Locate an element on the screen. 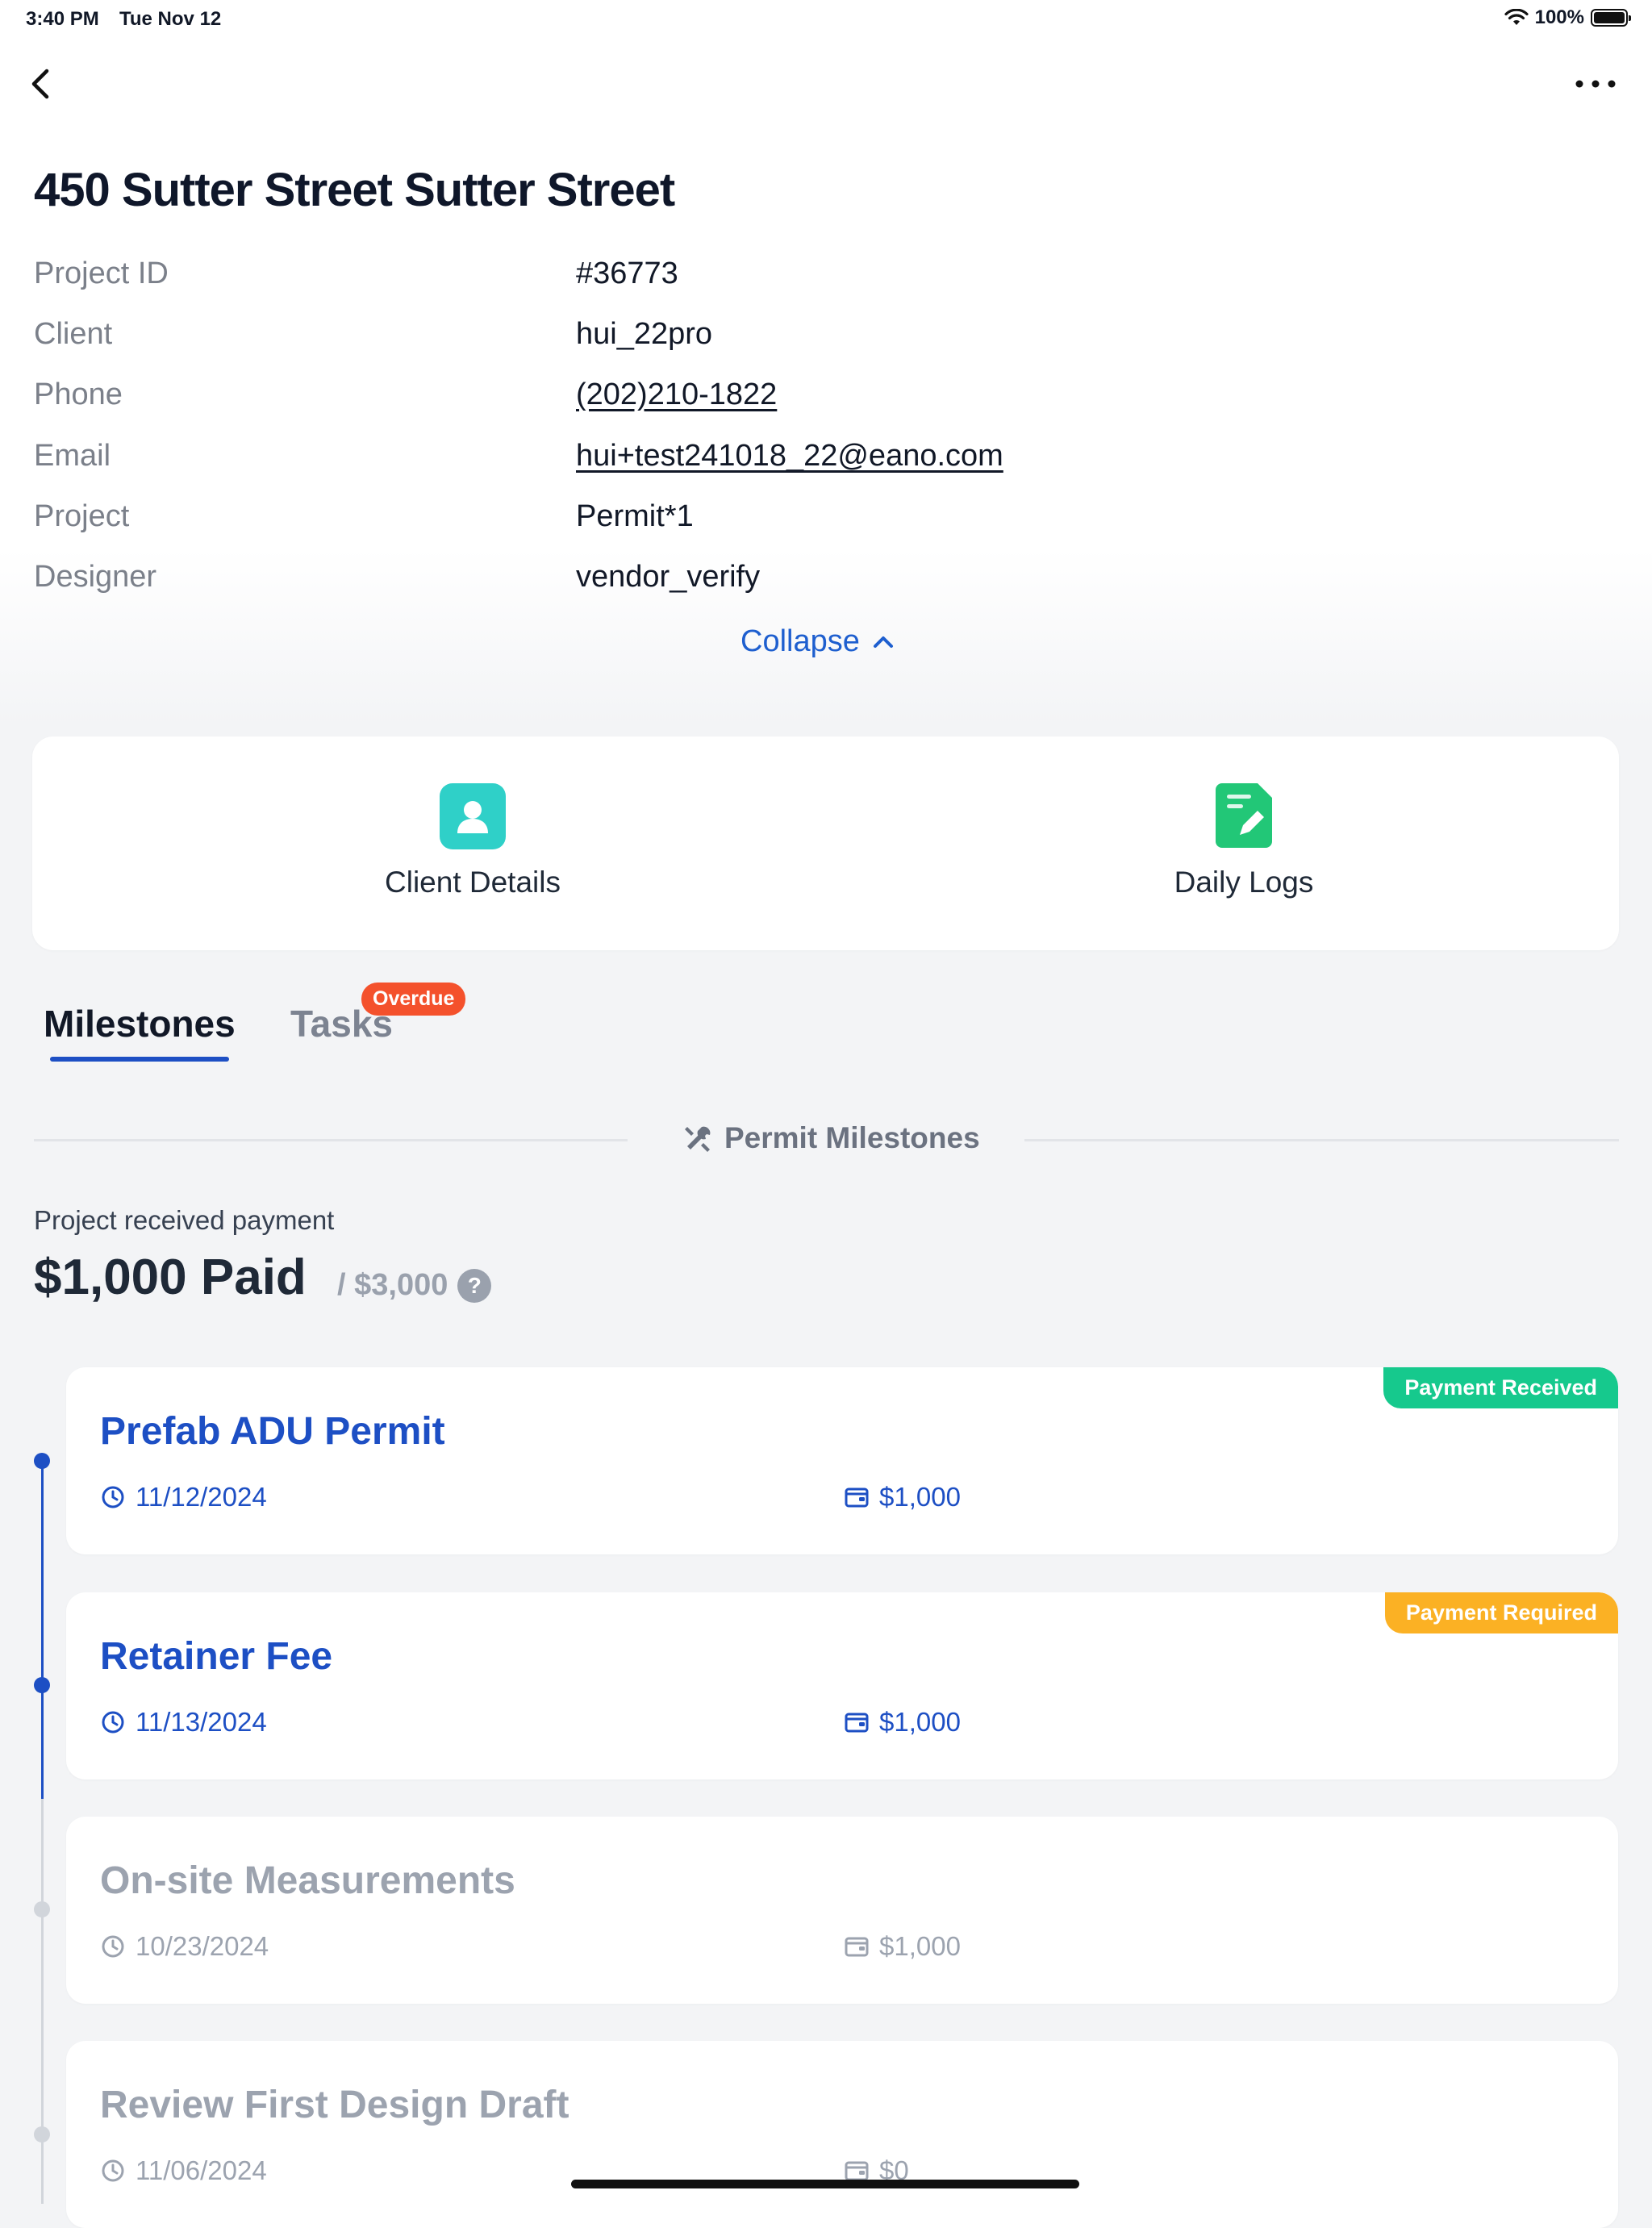  milestone-date-text: 11/06/2024 is located at coordinates (202, 2170).